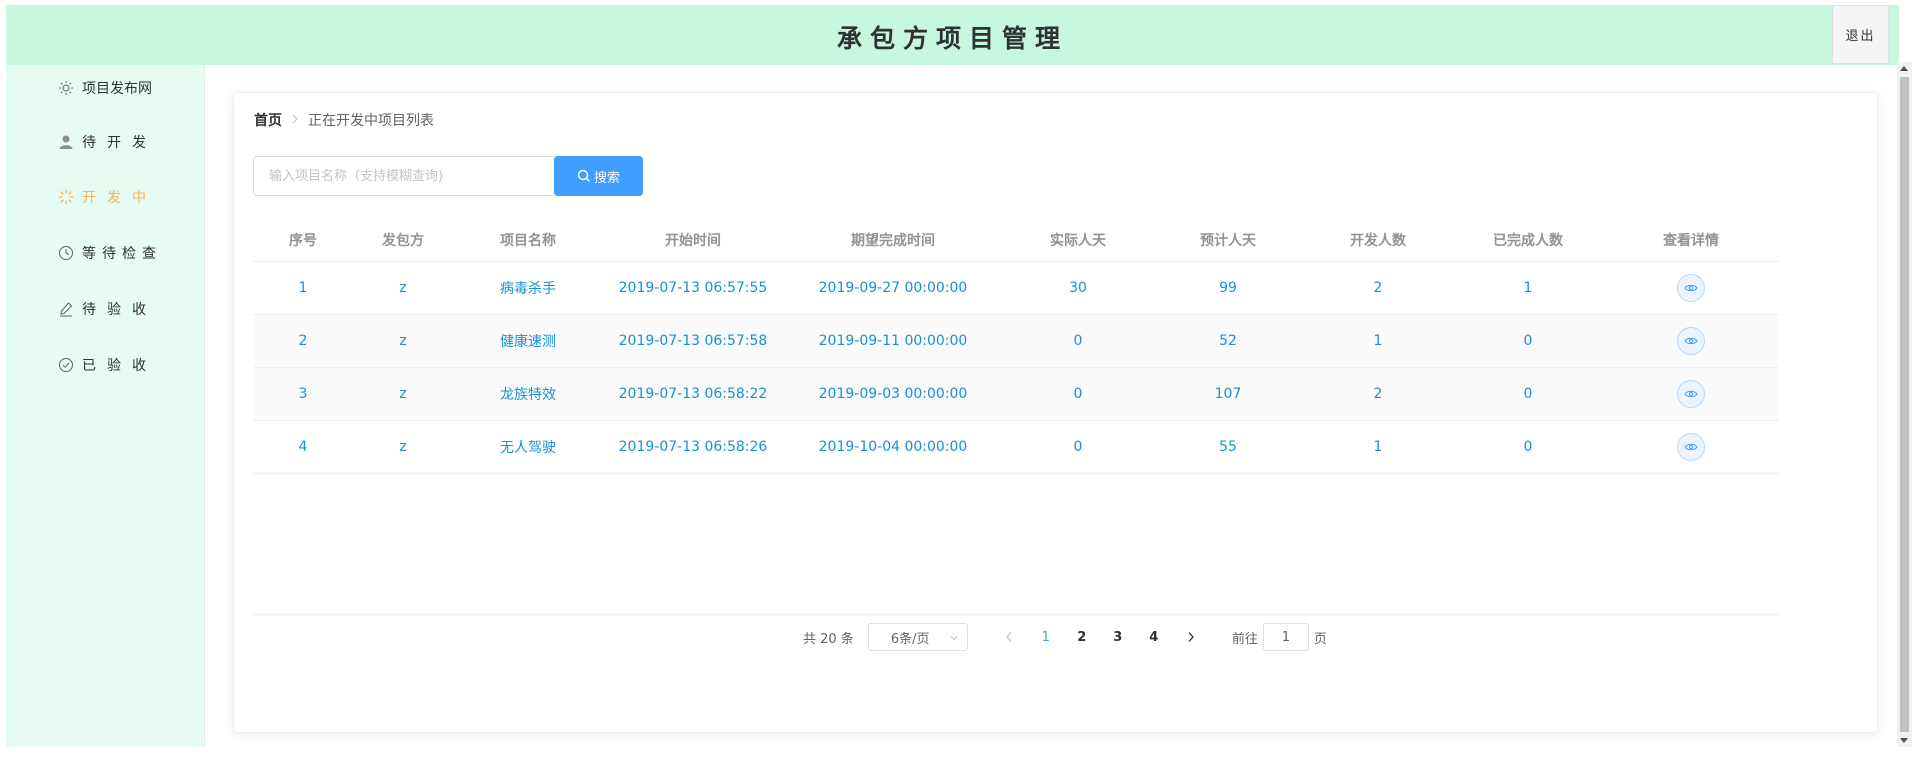  Describe the element at coordinates (893, 447) in the screenshot. I see `cell-expected-finish: 2019-10-04 00:00:00` at that location.